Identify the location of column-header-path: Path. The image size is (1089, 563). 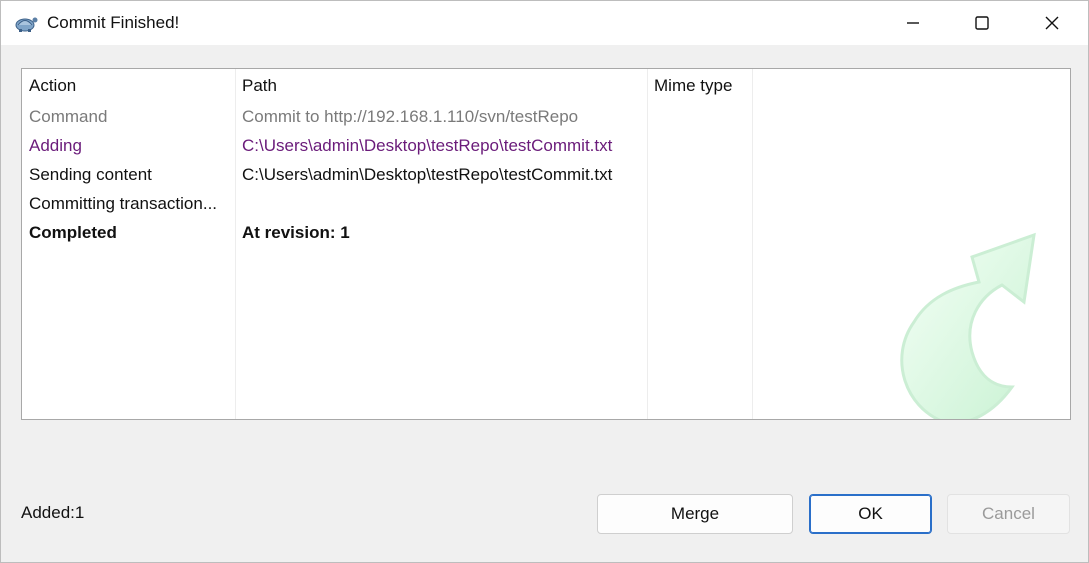
(259, 86).